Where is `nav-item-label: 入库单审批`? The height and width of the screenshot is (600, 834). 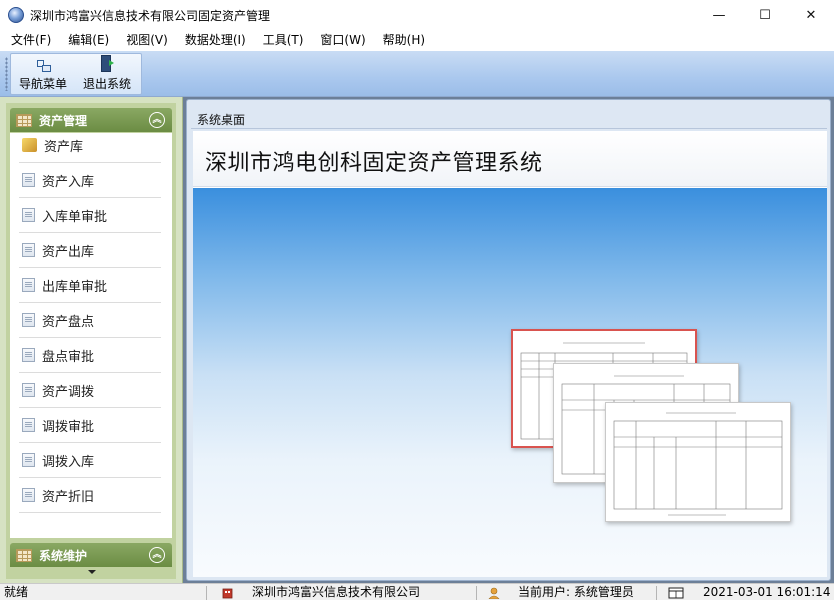
nav-item-label: 入库单审批 is located at coordinates (75, 217).